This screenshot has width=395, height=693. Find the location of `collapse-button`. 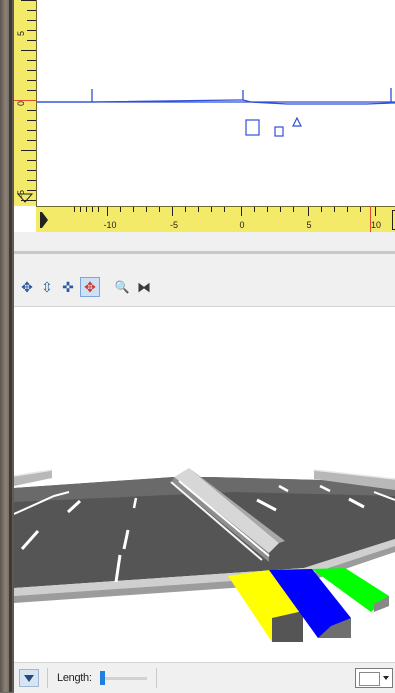

collapse-button is located at coordinates (29, 678).